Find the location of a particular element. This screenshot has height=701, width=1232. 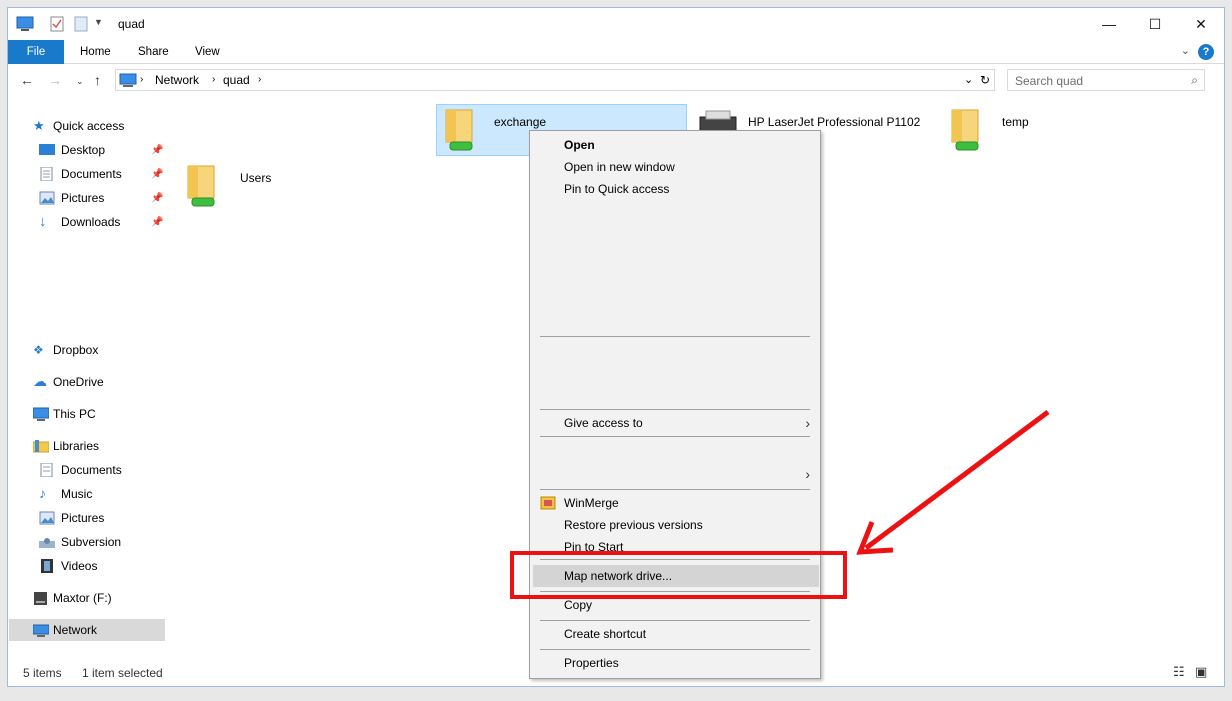

menu-item-pin-quick-access: Pin to Quick access is located at coordinates (675, 189).